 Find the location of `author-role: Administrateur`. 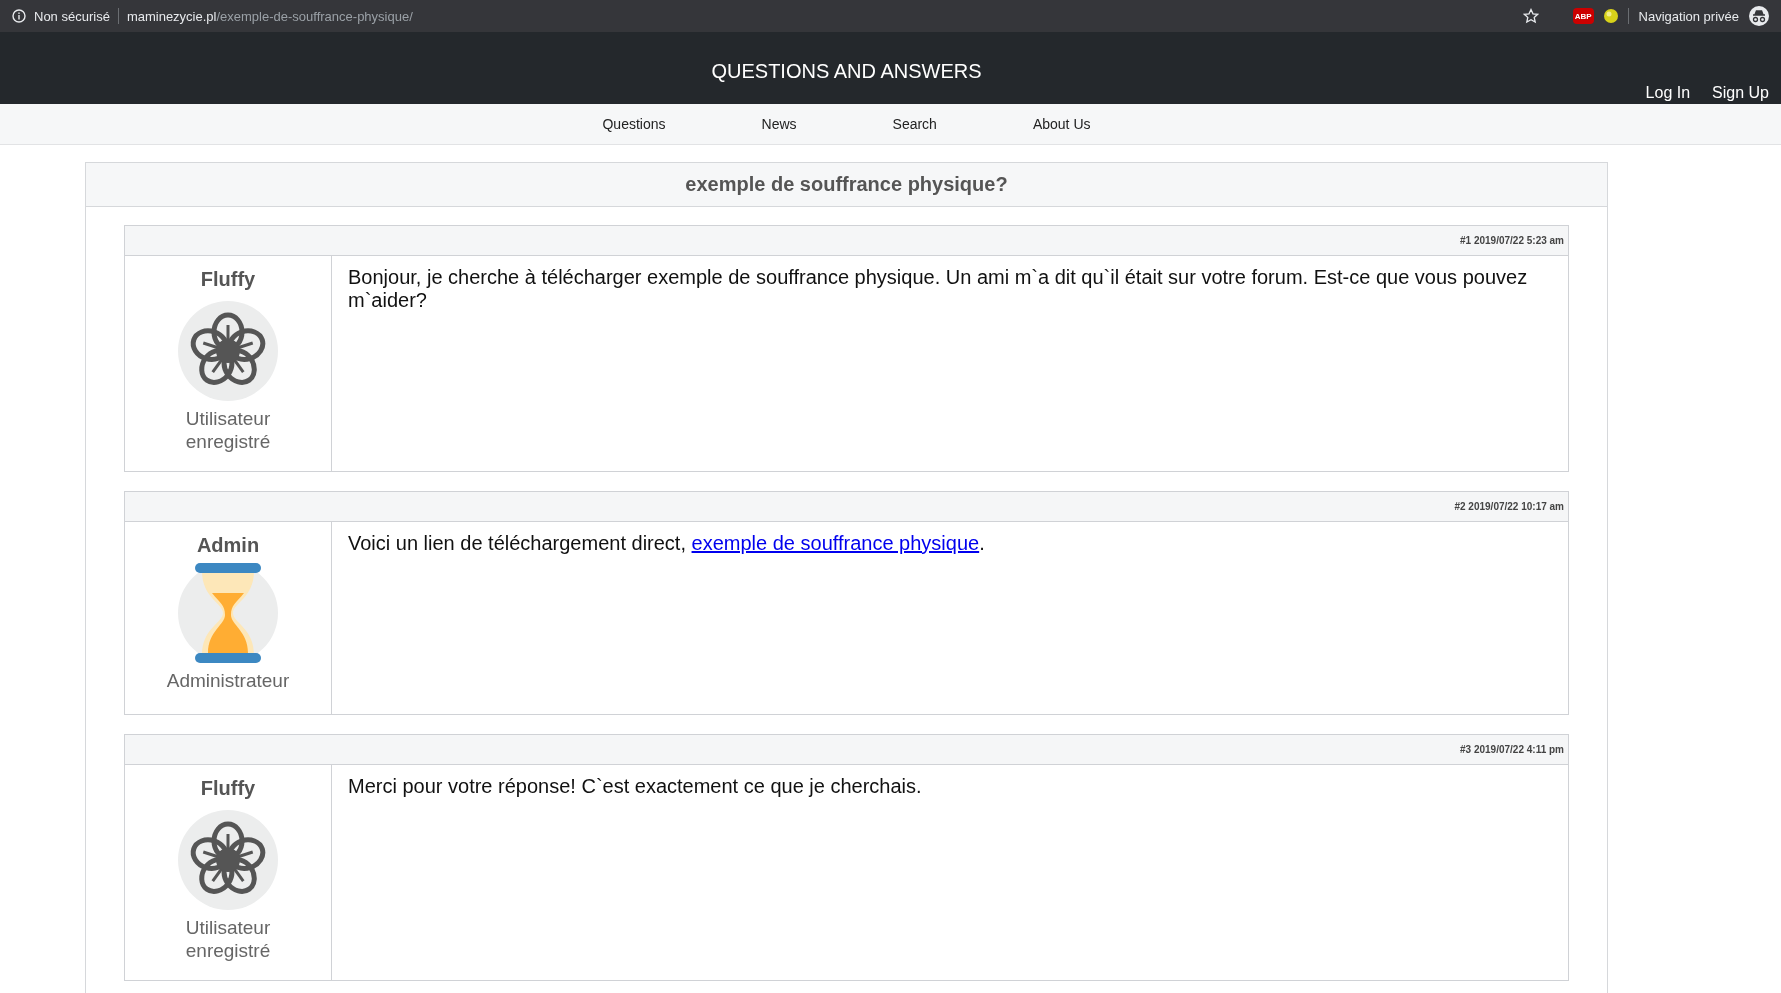

author-role: Administrateur is located at coordinates (228, 680).